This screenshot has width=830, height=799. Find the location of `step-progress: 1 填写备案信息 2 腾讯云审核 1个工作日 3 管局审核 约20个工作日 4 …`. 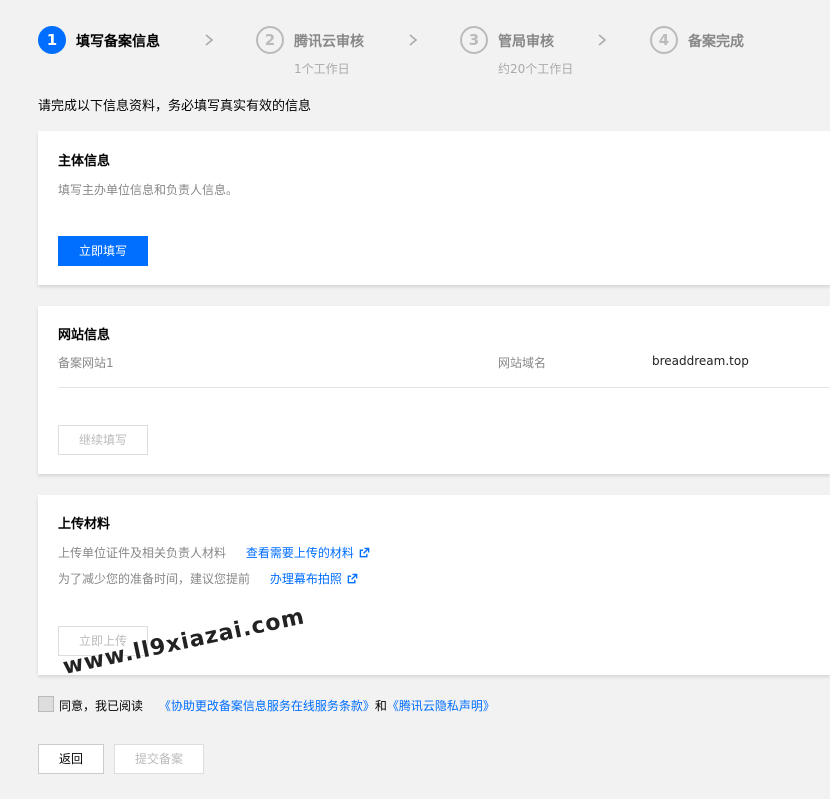

step-progress: 1 填写备案信息 2 腾讯云审核 1个工作日 3 管局审核 约20个工作日 4 … is located at coordinates (428, 51).